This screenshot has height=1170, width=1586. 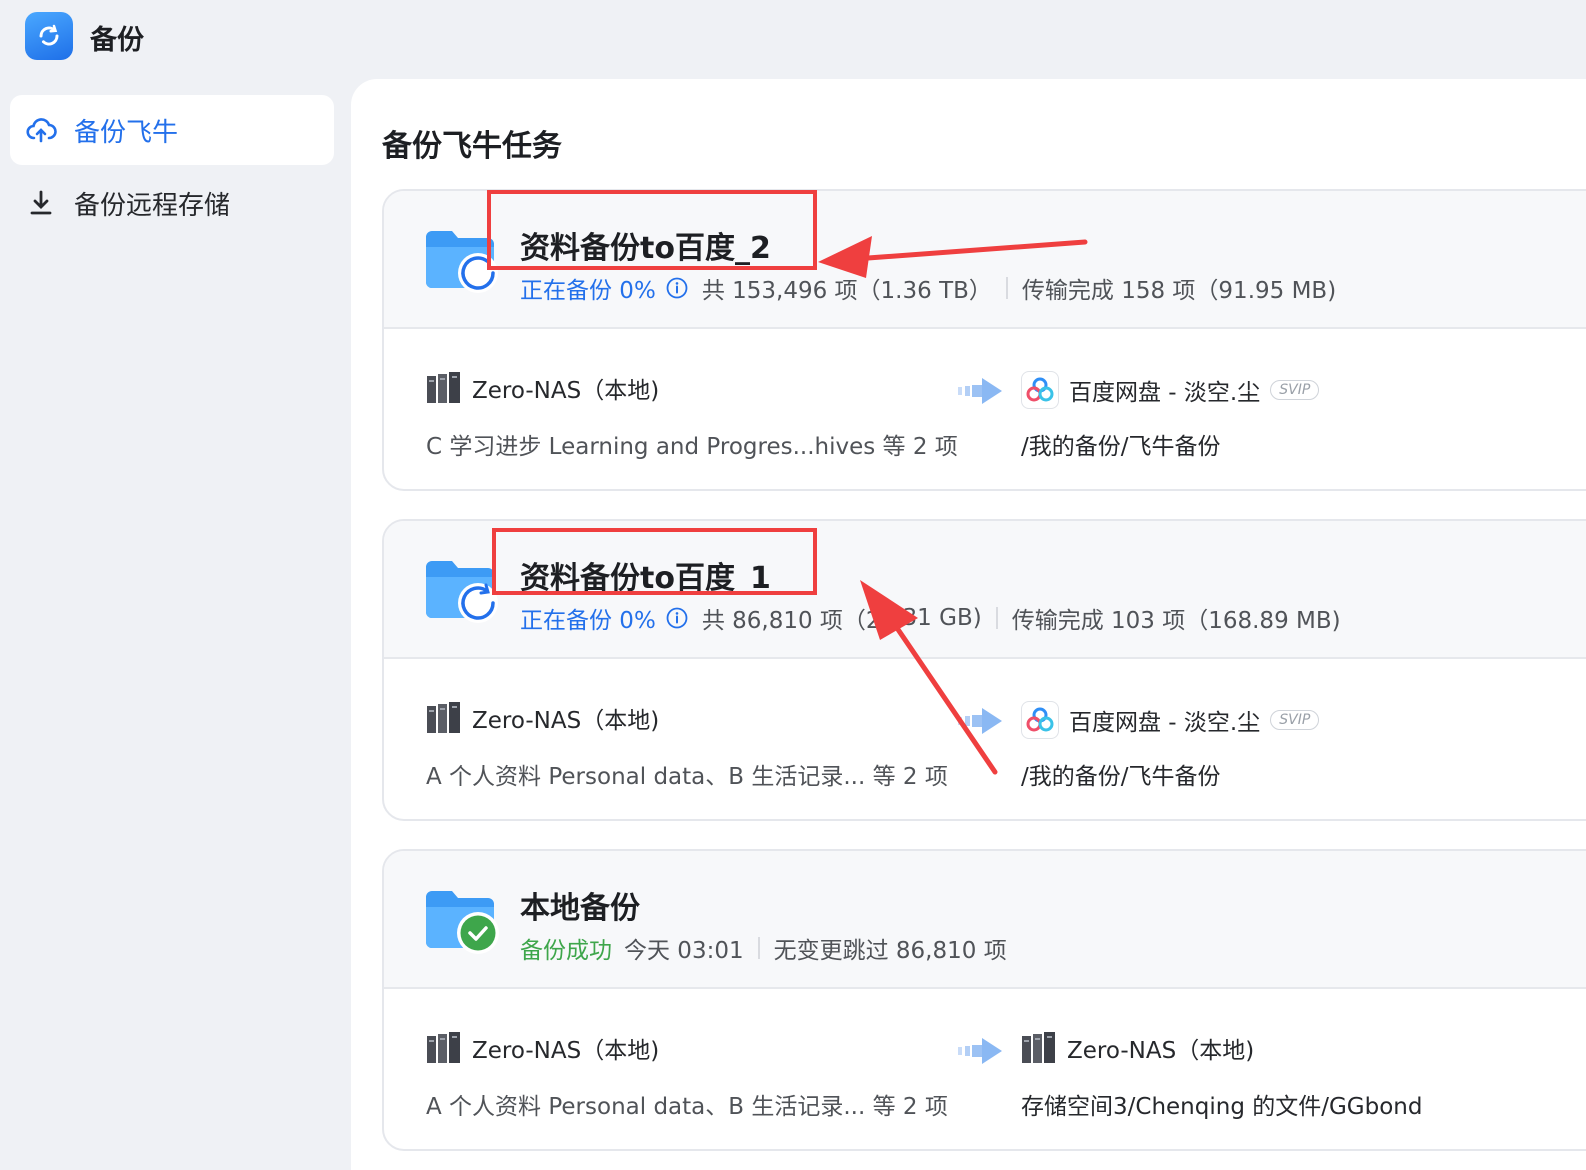 I want to click on task-transferred: 传输完成 103 项（168.89 MB), so click(x=1176, y=621).